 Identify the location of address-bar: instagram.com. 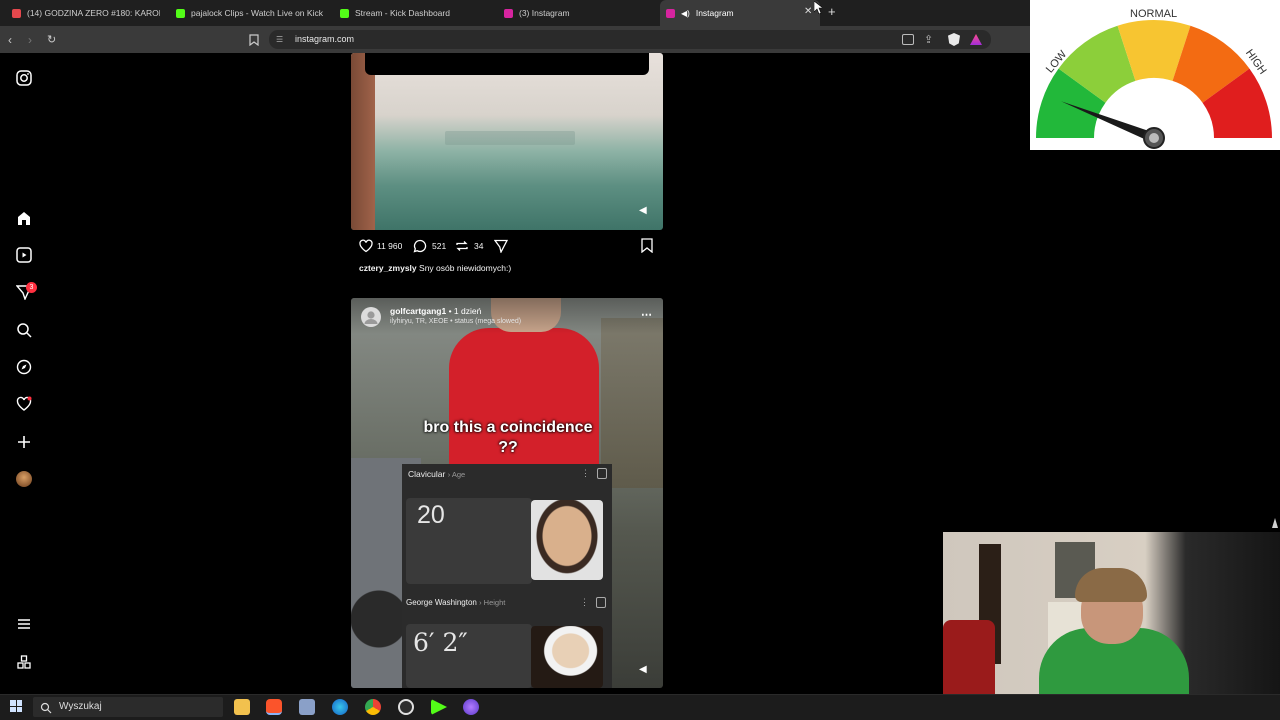
(630, 39).